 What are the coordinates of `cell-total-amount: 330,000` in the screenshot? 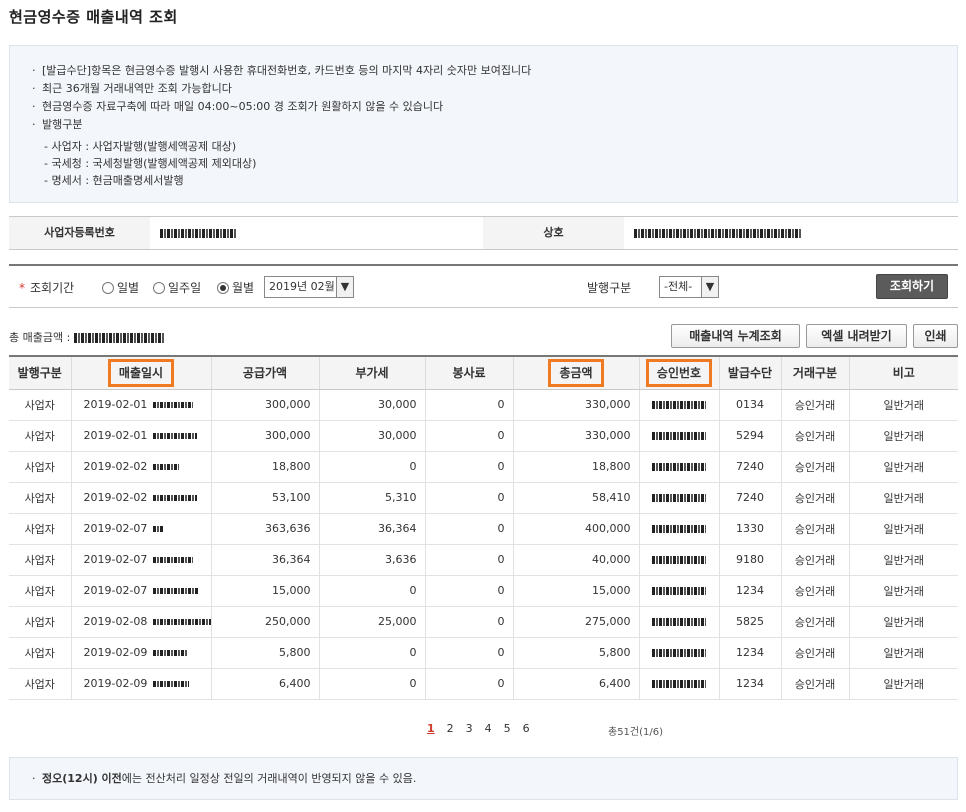 It's located at (575, 405).